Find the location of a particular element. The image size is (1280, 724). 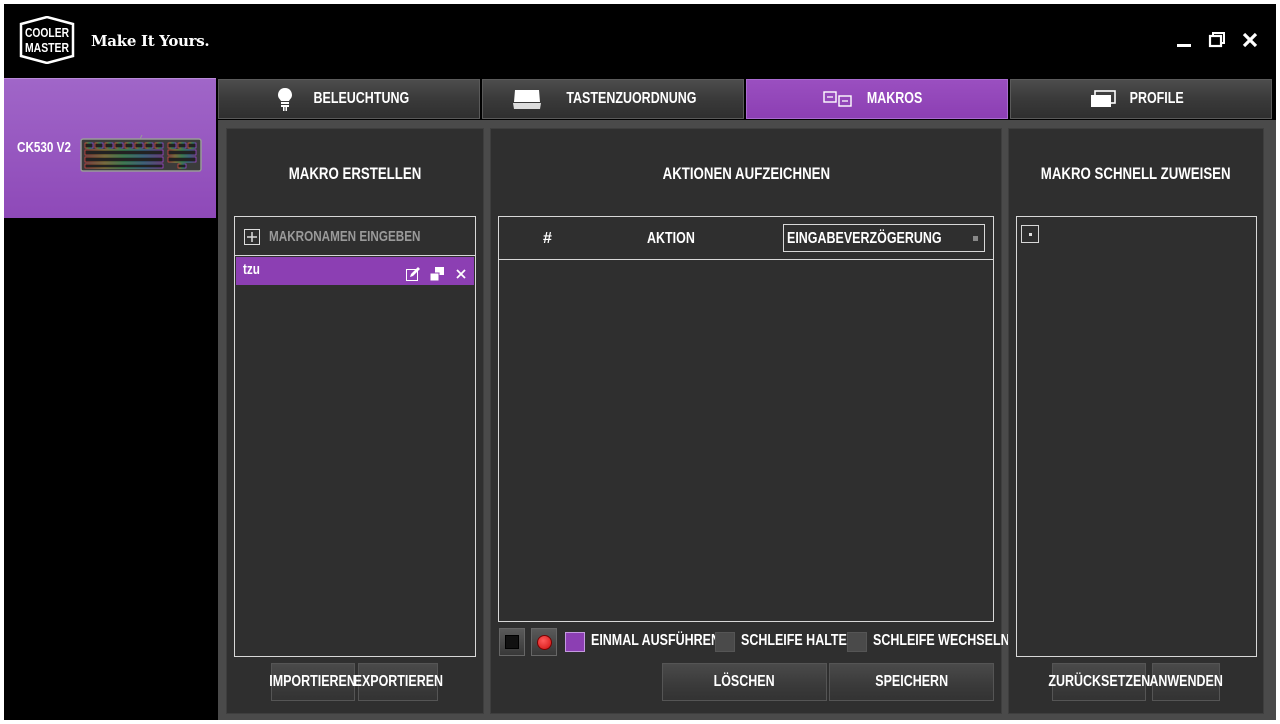

lightbulb-icon is located at coordinates (285, 99).